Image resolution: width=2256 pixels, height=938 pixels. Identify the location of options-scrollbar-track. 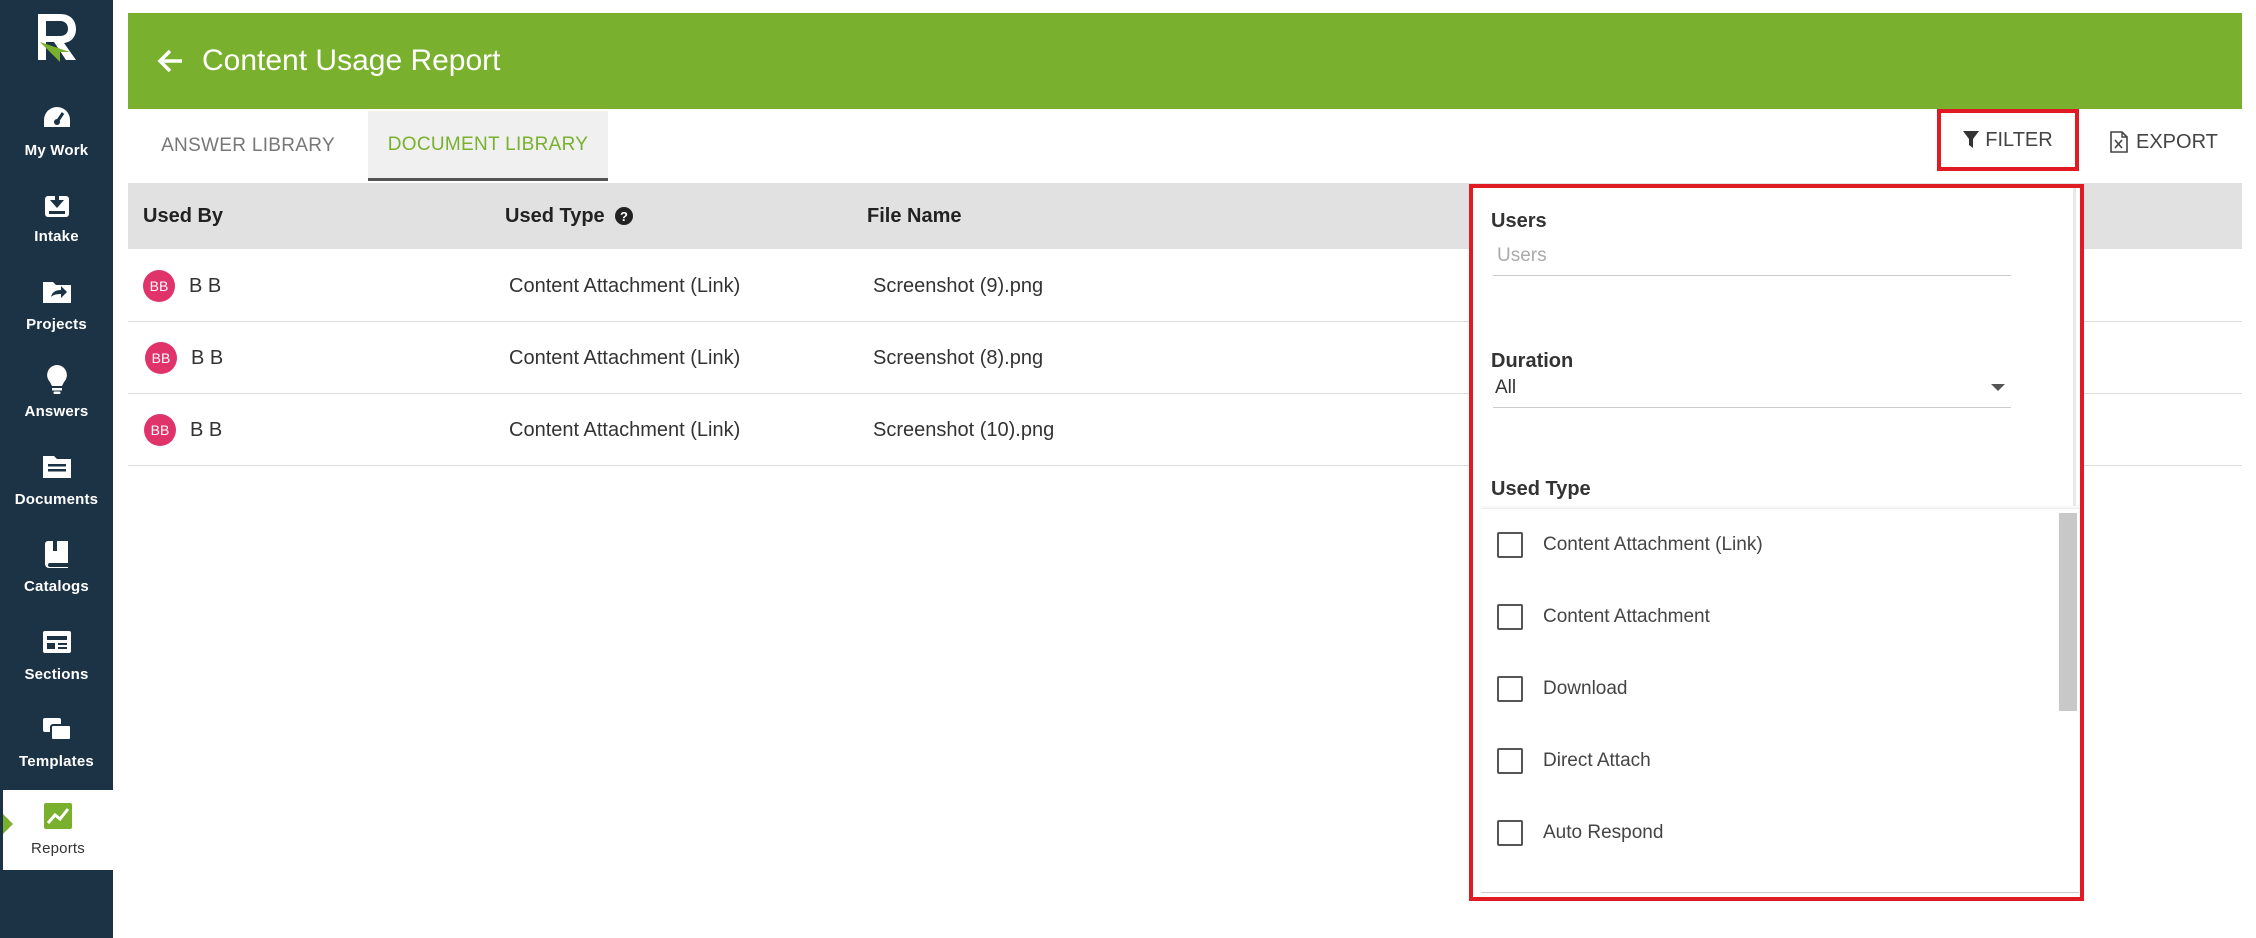
(2069, 700).